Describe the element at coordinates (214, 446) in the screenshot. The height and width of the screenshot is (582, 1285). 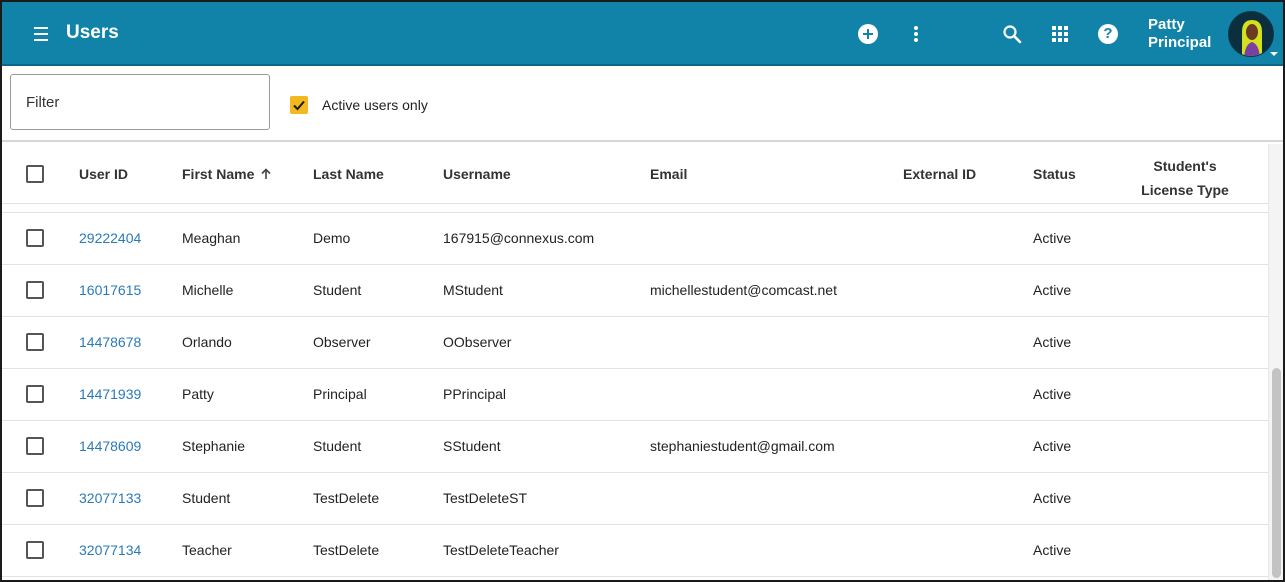
I see `cell-first-name: Stephanie` at that location.